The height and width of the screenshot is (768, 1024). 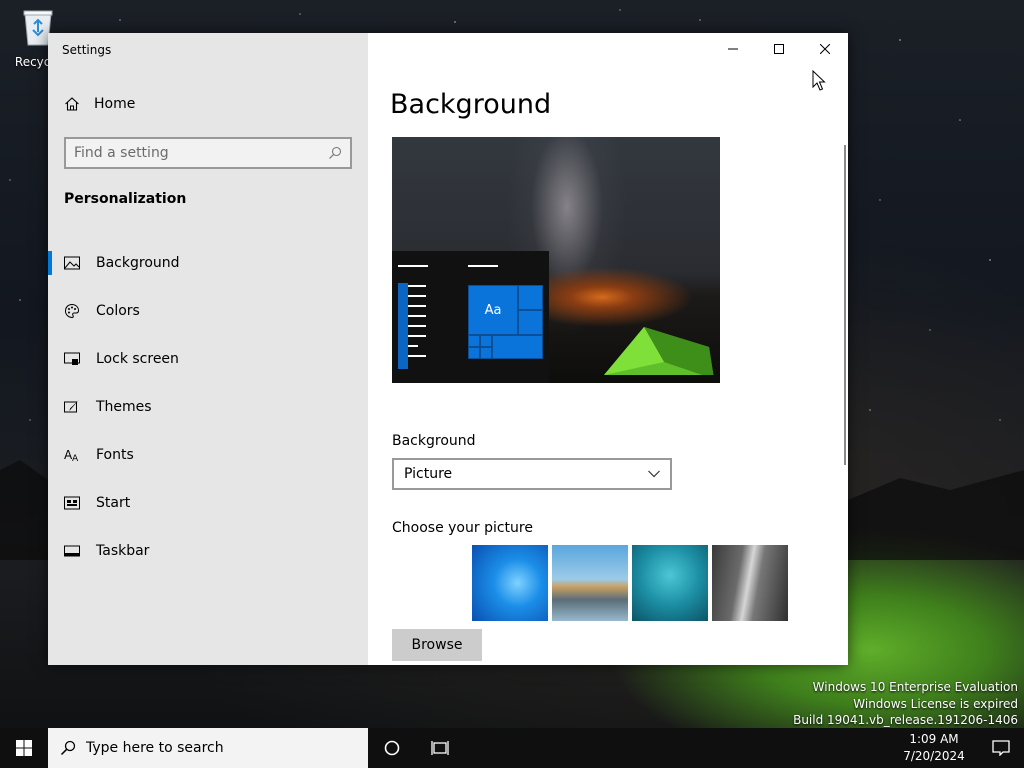 I want to click on sidebar-item-label: Taskbar, so click(x=123, y=551).